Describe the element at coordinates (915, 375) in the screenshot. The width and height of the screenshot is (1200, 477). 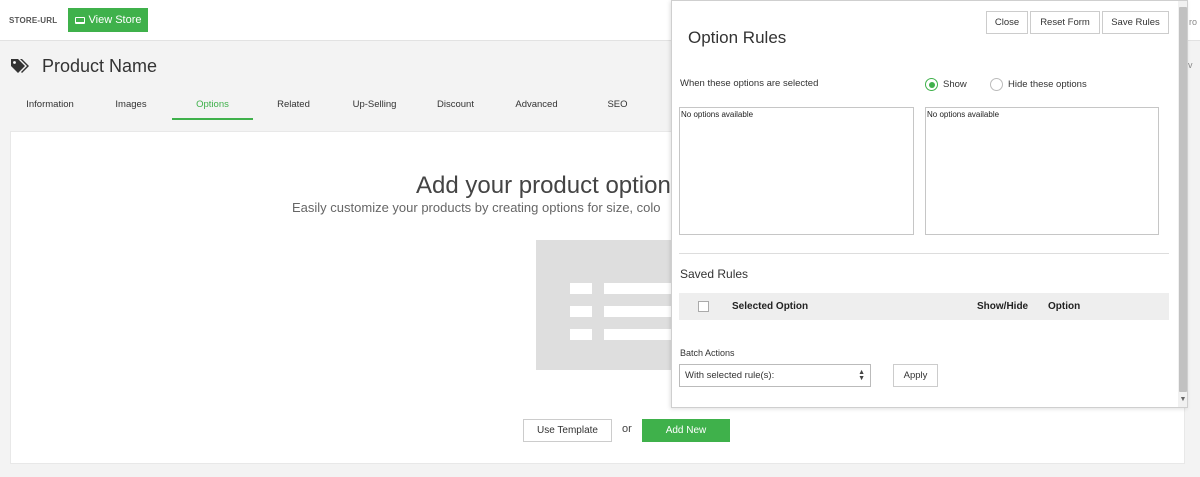
I see `apply-button: Apply` at that location.